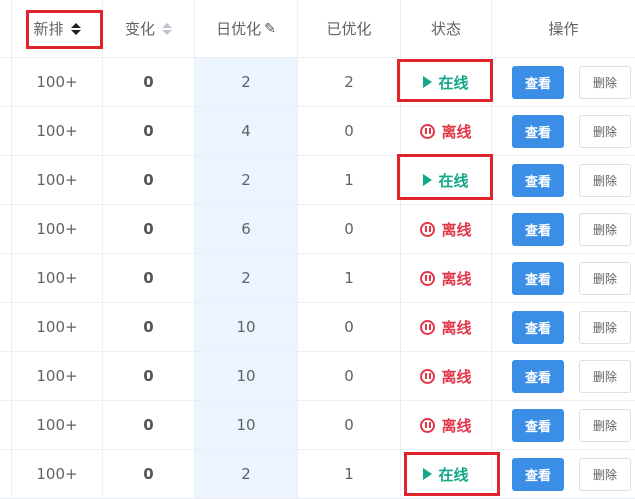 The height and width of the screenshot is (499, 635). What do you see at coordinates (349, 82) in the screenshot?
I see `cell-optimized: 2` at bounding box center [349, 82].